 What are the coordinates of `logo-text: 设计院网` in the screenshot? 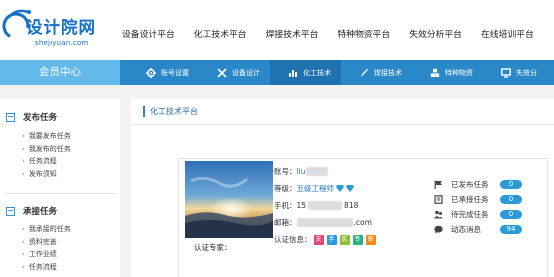 It's located at (61, 27).